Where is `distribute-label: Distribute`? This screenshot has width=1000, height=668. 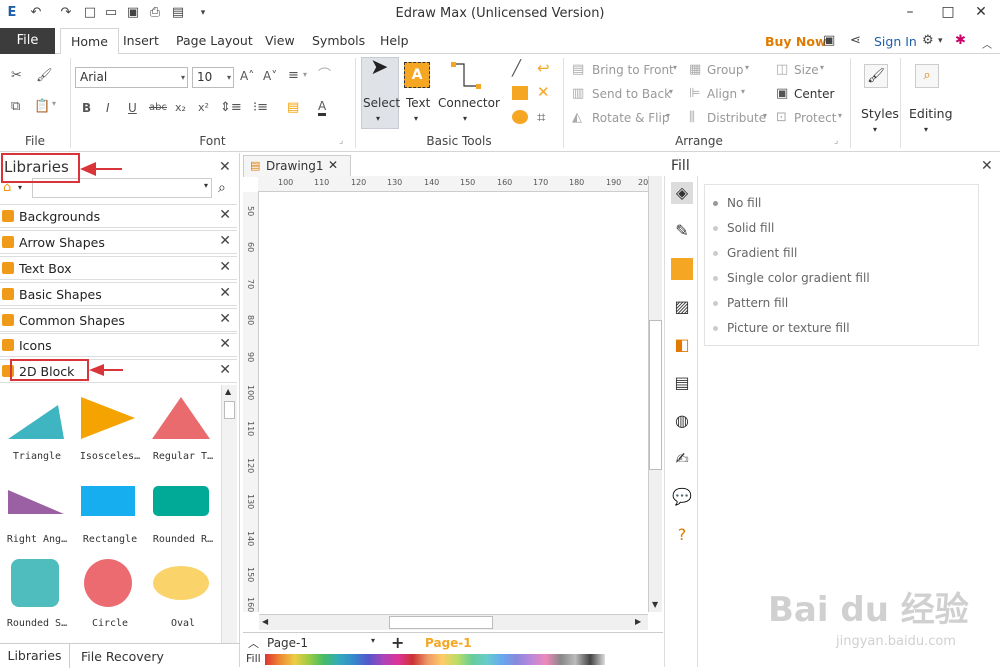 distribute-label: Distribute is located at coordinates (736, 118).